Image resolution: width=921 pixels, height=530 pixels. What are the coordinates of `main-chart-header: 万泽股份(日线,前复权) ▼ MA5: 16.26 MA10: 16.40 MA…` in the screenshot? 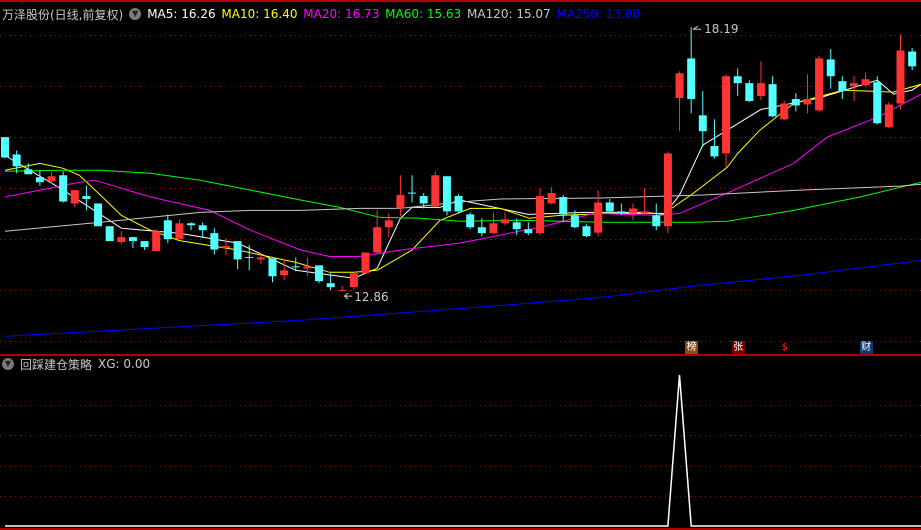 It's located at (322, 14).